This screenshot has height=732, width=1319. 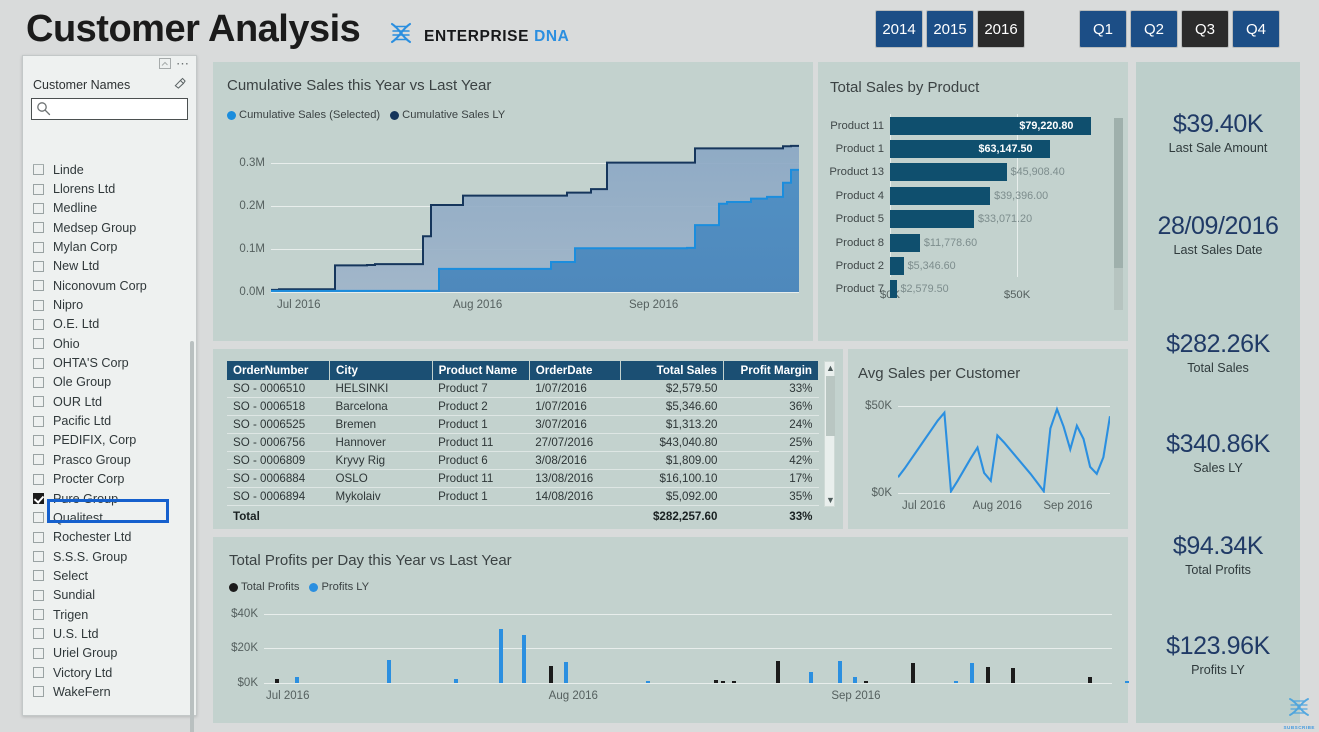 What do you see at coordinates (110, 401) in the screenshot?
I see `customer-list-item: OUR Ltd` at bounding box center [110, 401].